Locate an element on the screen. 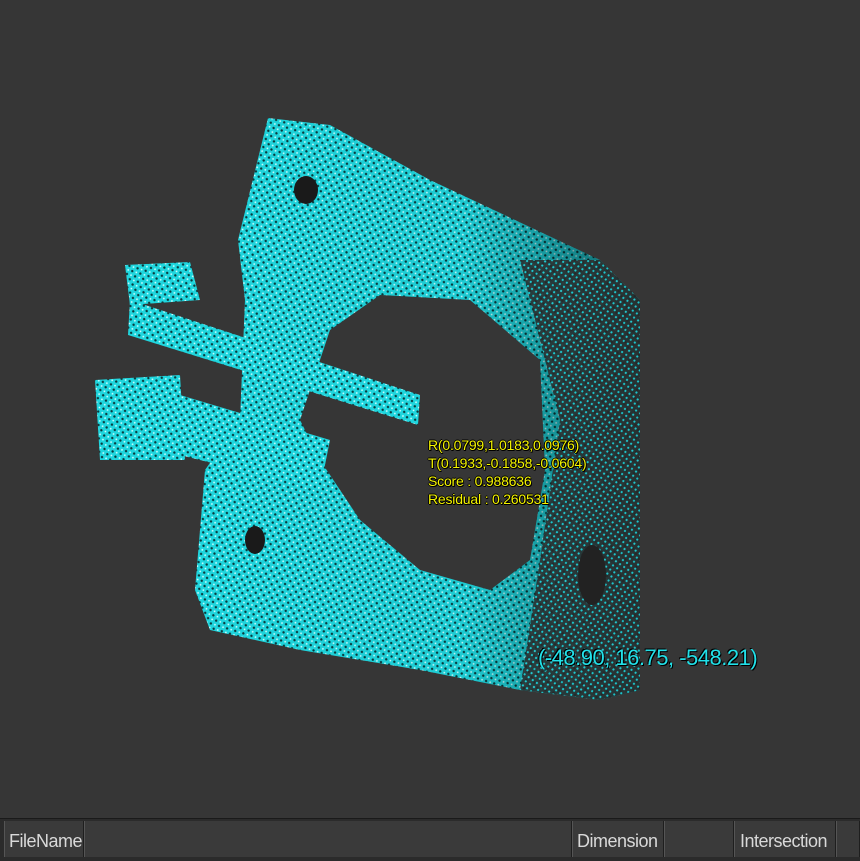 This screenshot has height=861, width=860. dimension-value-panel is located at coordinates (699, 839).